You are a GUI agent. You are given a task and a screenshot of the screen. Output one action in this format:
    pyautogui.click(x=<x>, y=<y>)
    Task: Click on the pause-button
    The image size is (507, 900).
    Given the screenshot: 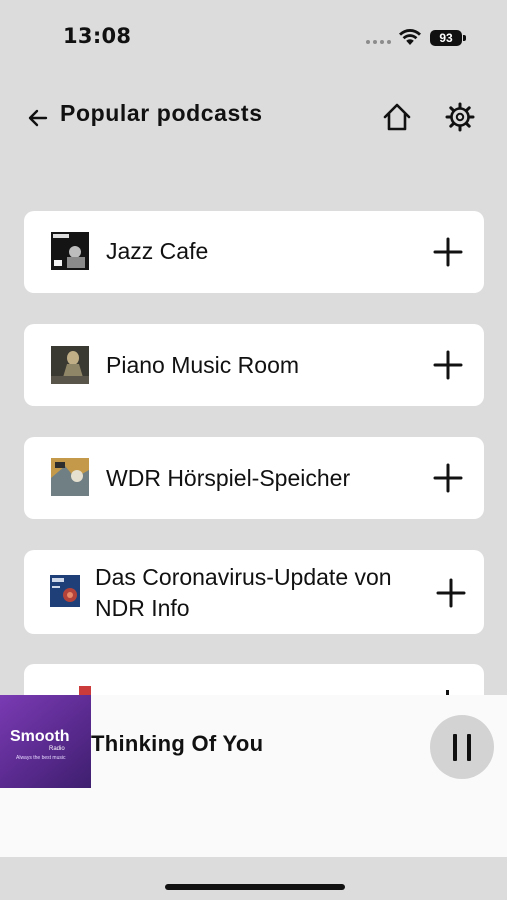 What is the action you would take?
    pyautogui.click(x=462, y=747)
    